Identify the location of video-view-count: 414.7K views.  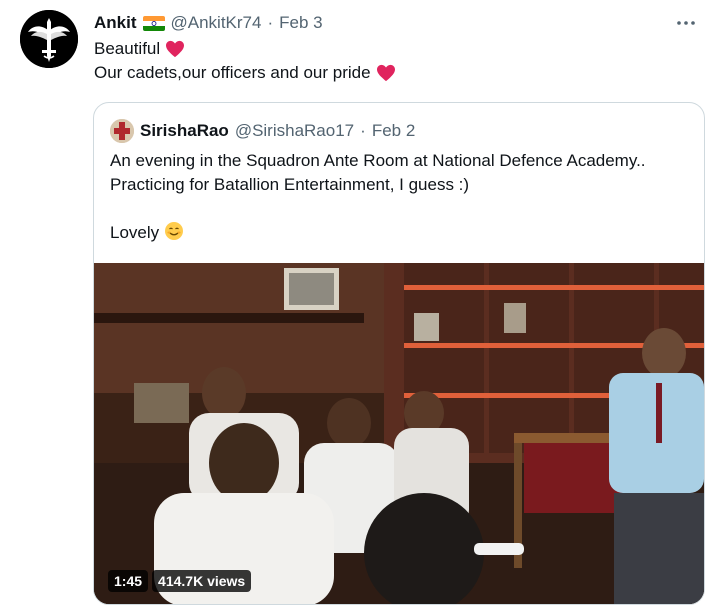
(202, 581).